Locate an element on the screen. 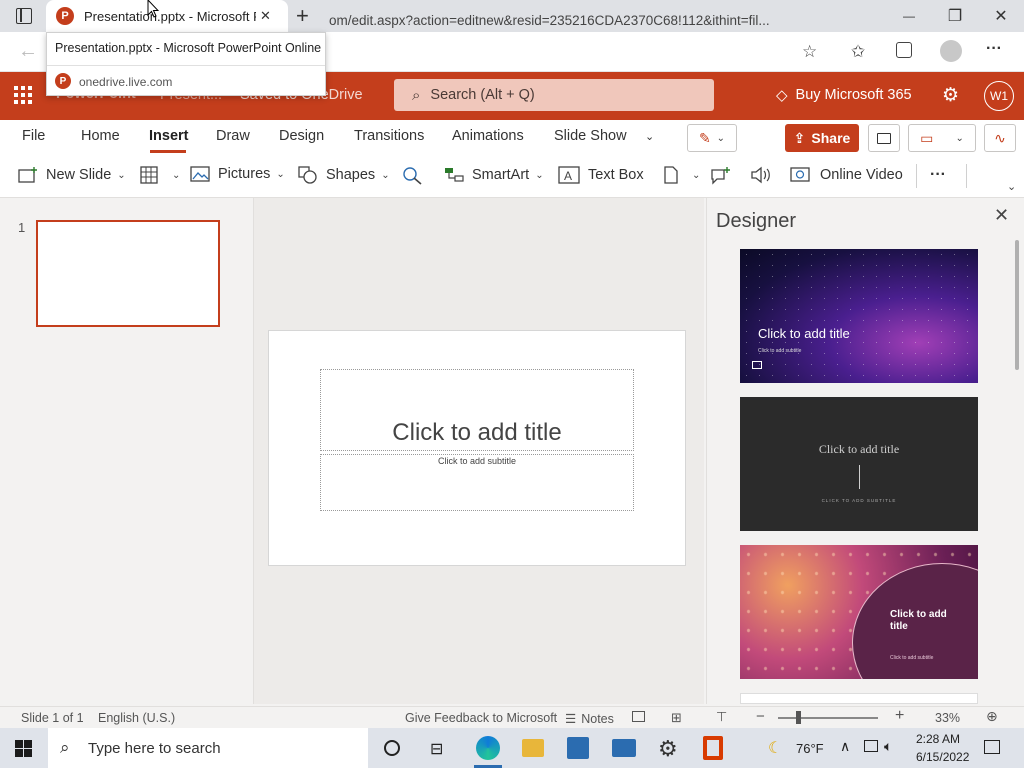 Image resolution: width=1024 pixels, height=768 pixels. profile-avatar is located at coordinates (951, 51).